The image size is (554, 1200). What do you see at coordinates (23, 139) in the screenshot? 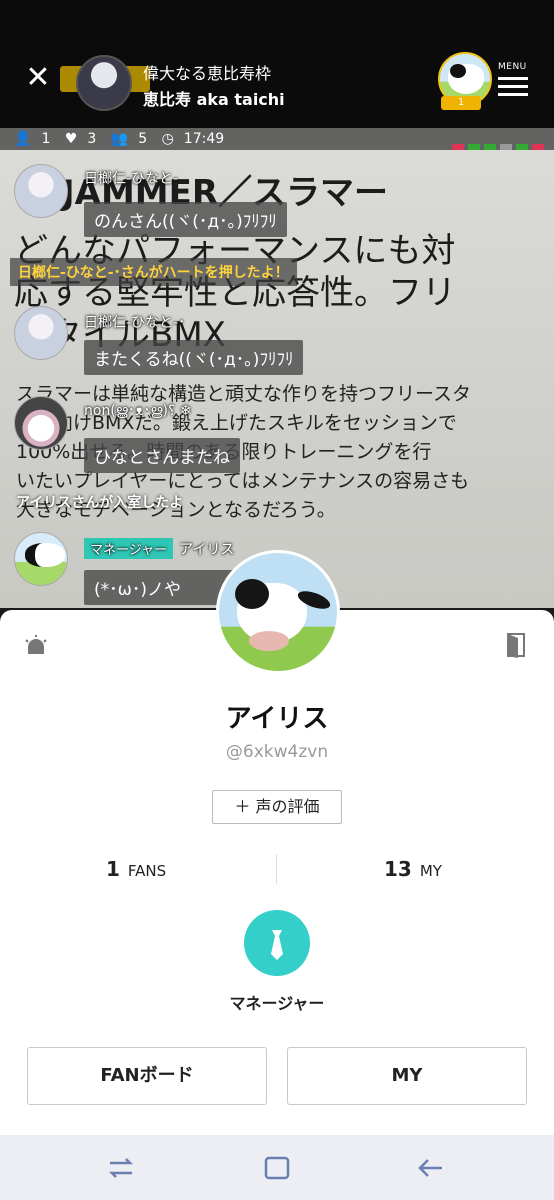
I see `person-icon: 👤` at bounding box center [23, 139].